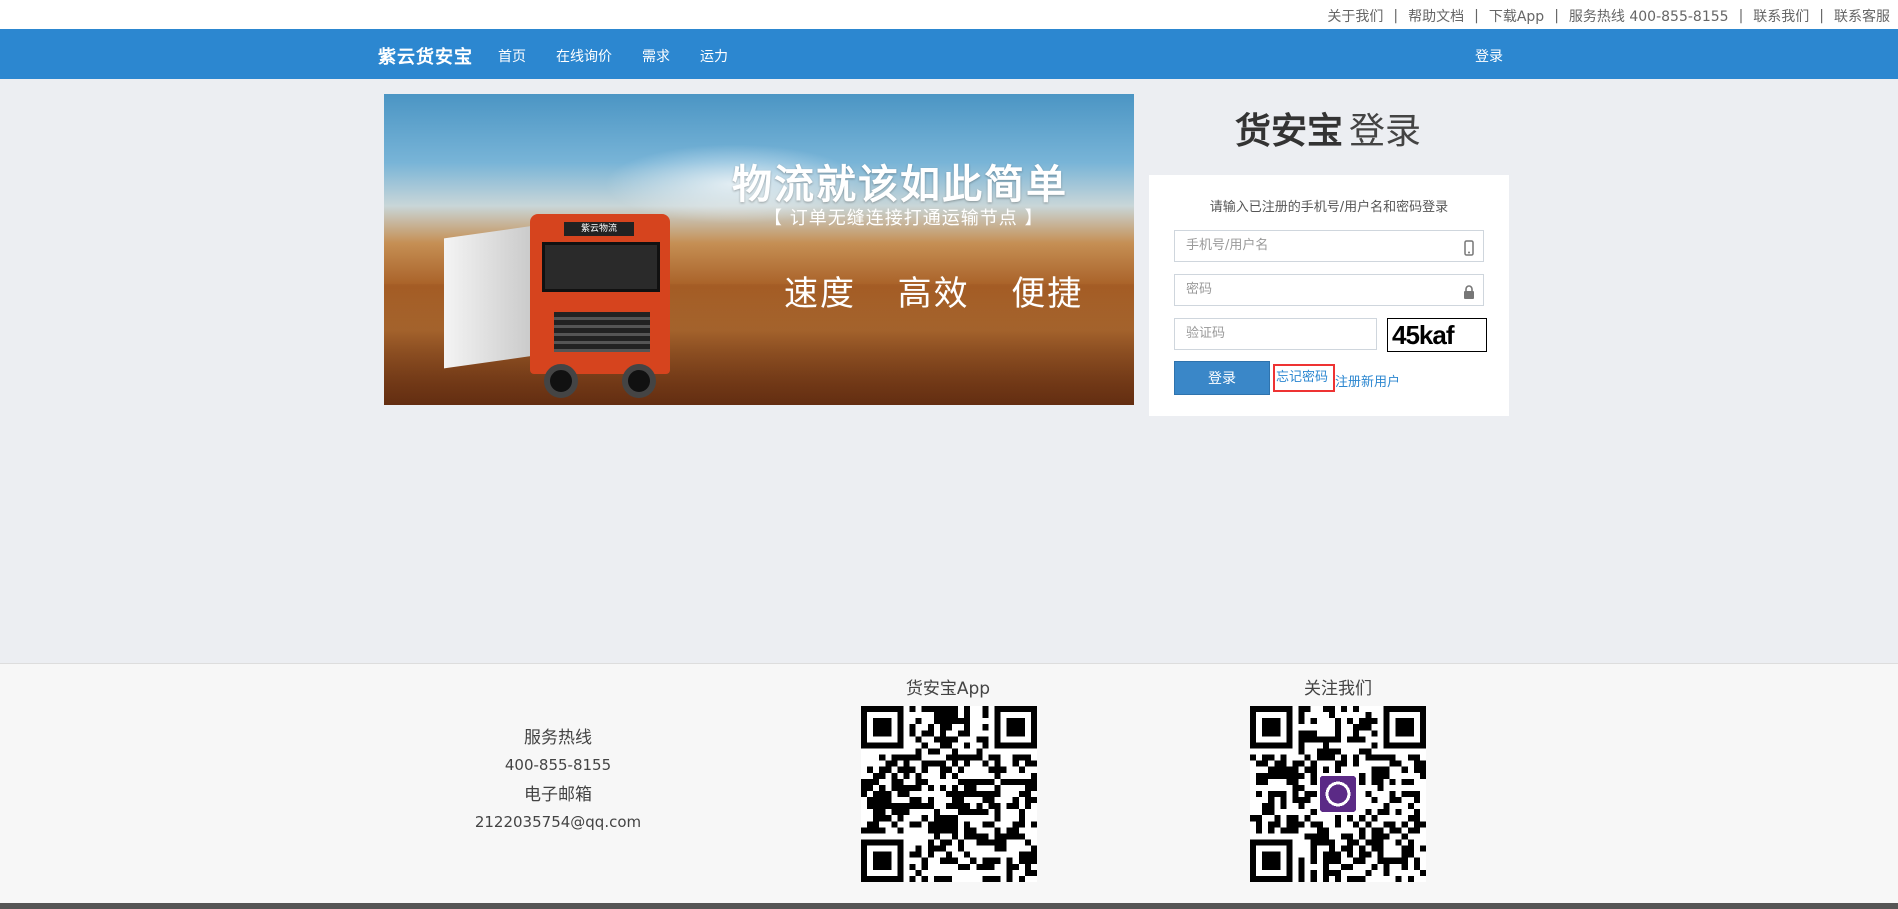  I want to click on wechat-qr-code, so click(1338, 794).